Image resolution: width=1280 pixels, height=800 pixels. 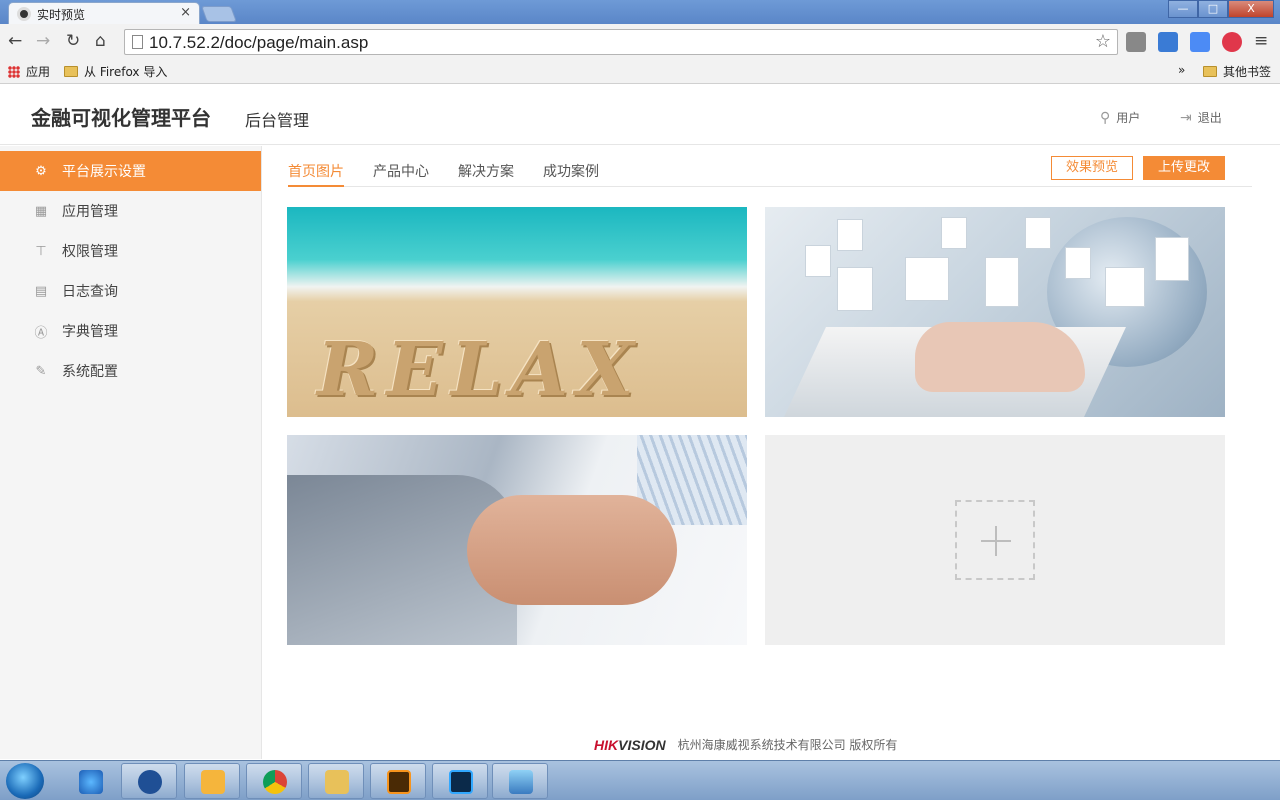 I want to click on bookmarks-overflow: », so click(x=1181, y=70).